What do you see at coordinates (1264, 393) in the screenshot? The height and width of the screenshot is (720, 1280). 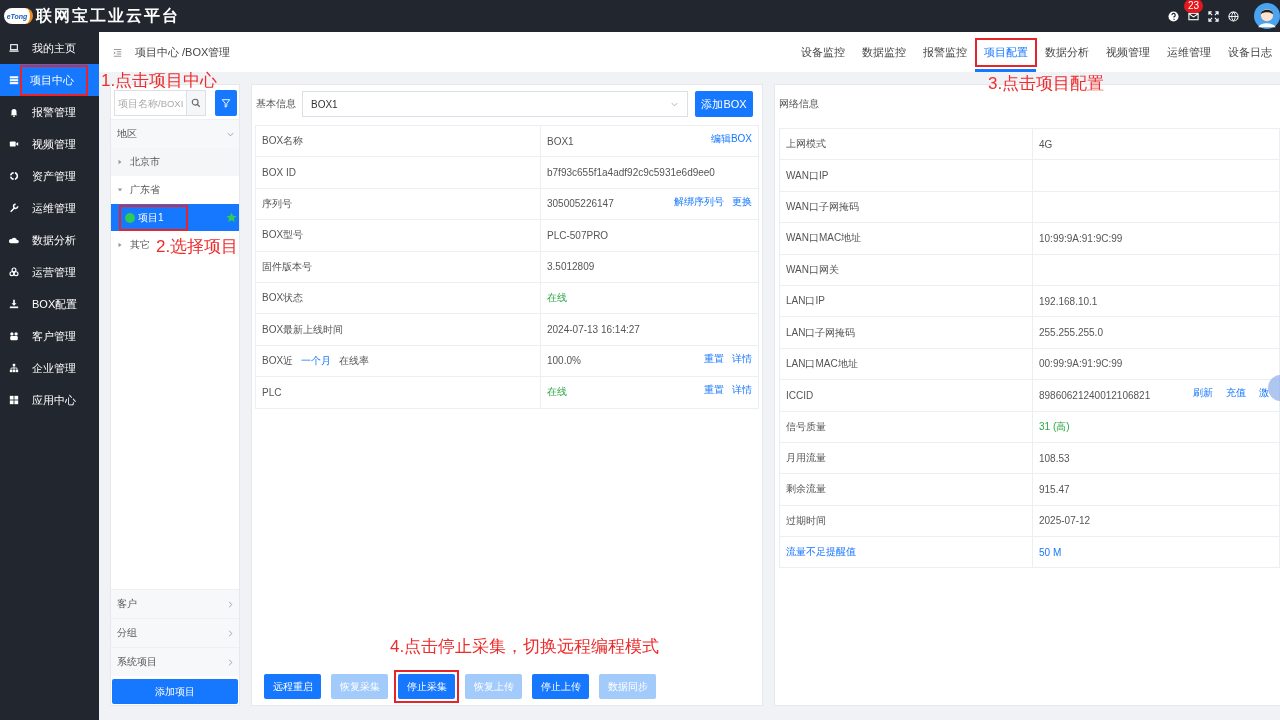 I see `action-link: 激` at bounding box center [1264, 393].